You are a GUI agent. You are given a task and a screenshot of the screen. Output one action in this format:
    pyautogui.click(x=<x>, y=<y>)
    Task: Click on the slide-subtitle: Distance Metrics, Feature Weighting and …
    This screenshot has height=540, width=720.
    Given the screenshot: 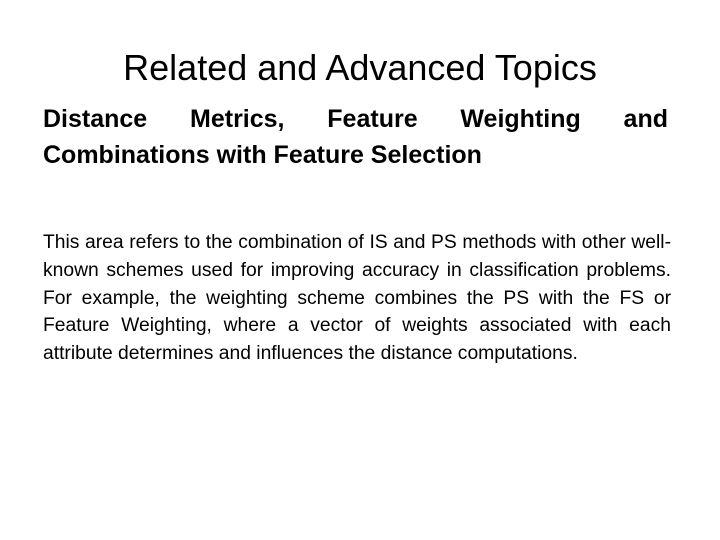 What is the action you would take?
    pyautogui.click(x=355, y=137)
    